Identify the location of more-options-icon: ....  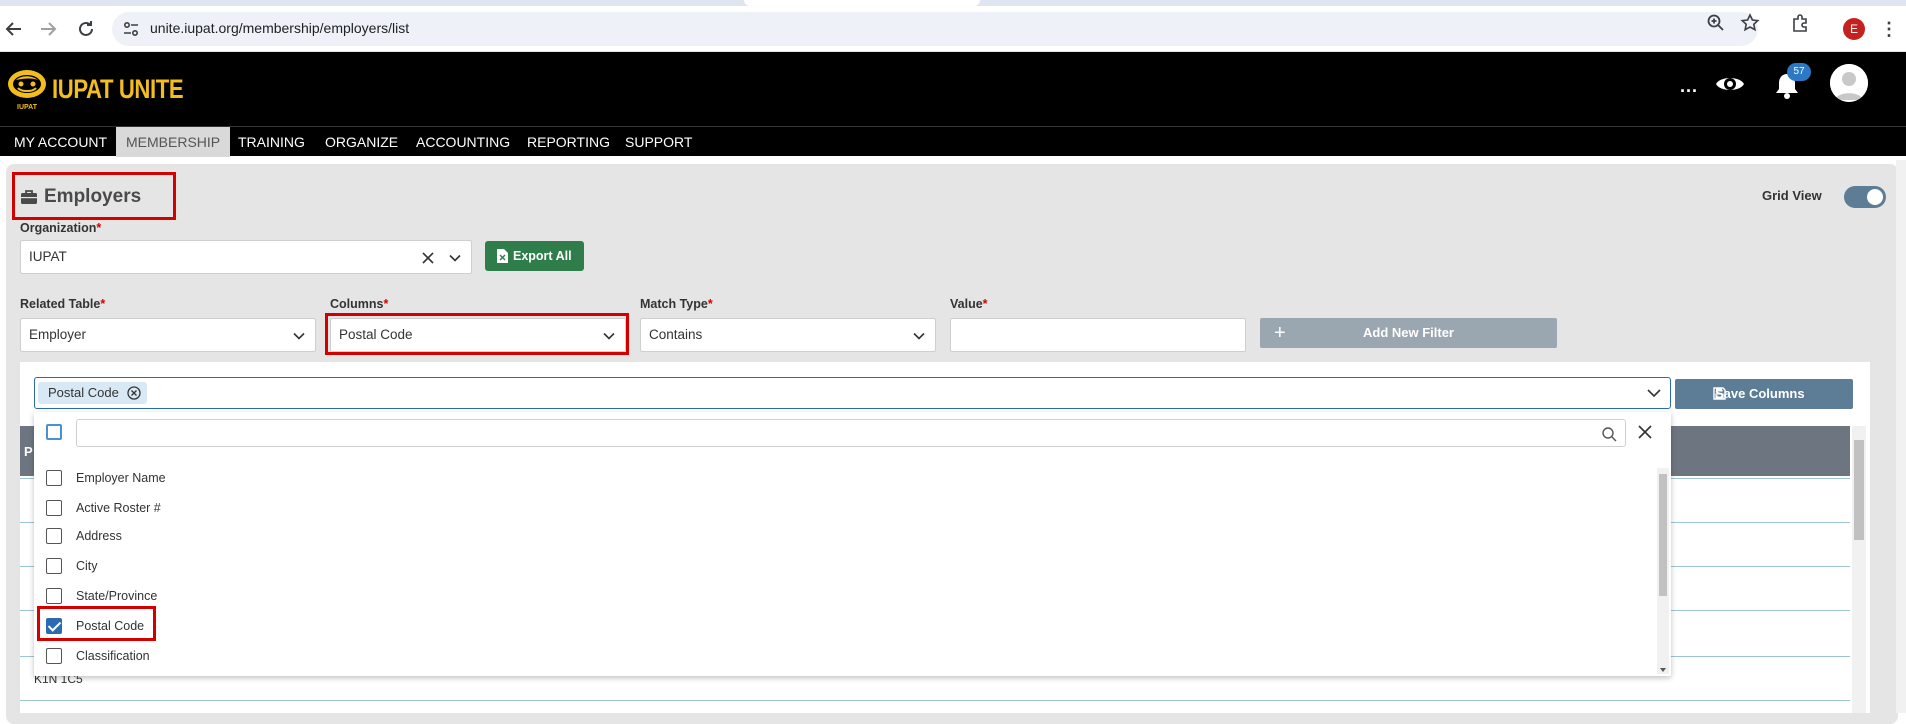
(1689, 86).